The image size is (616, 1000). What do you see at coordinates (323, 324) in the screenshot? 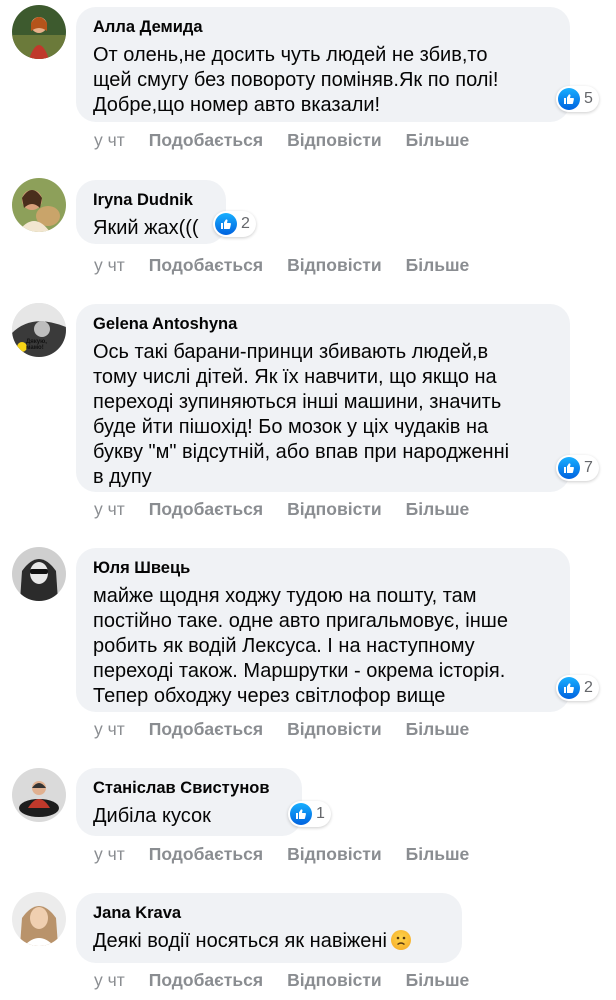
I see `author-name: Gelena Antoshyna` at bounding box center [323, 324].